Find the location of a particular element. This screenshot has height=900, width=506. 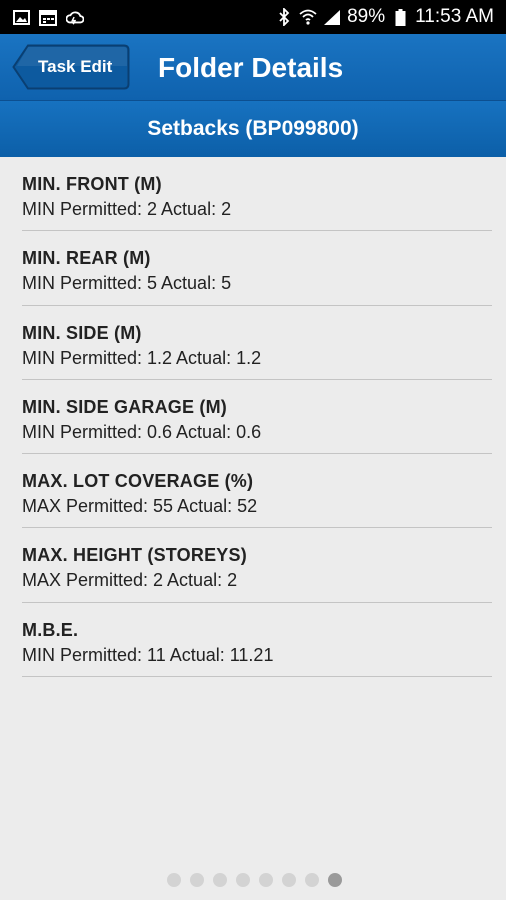

list-item: M.B.E. MIN Permitted: 11 Actual: 11.21 is located at coordinates (257, 640).